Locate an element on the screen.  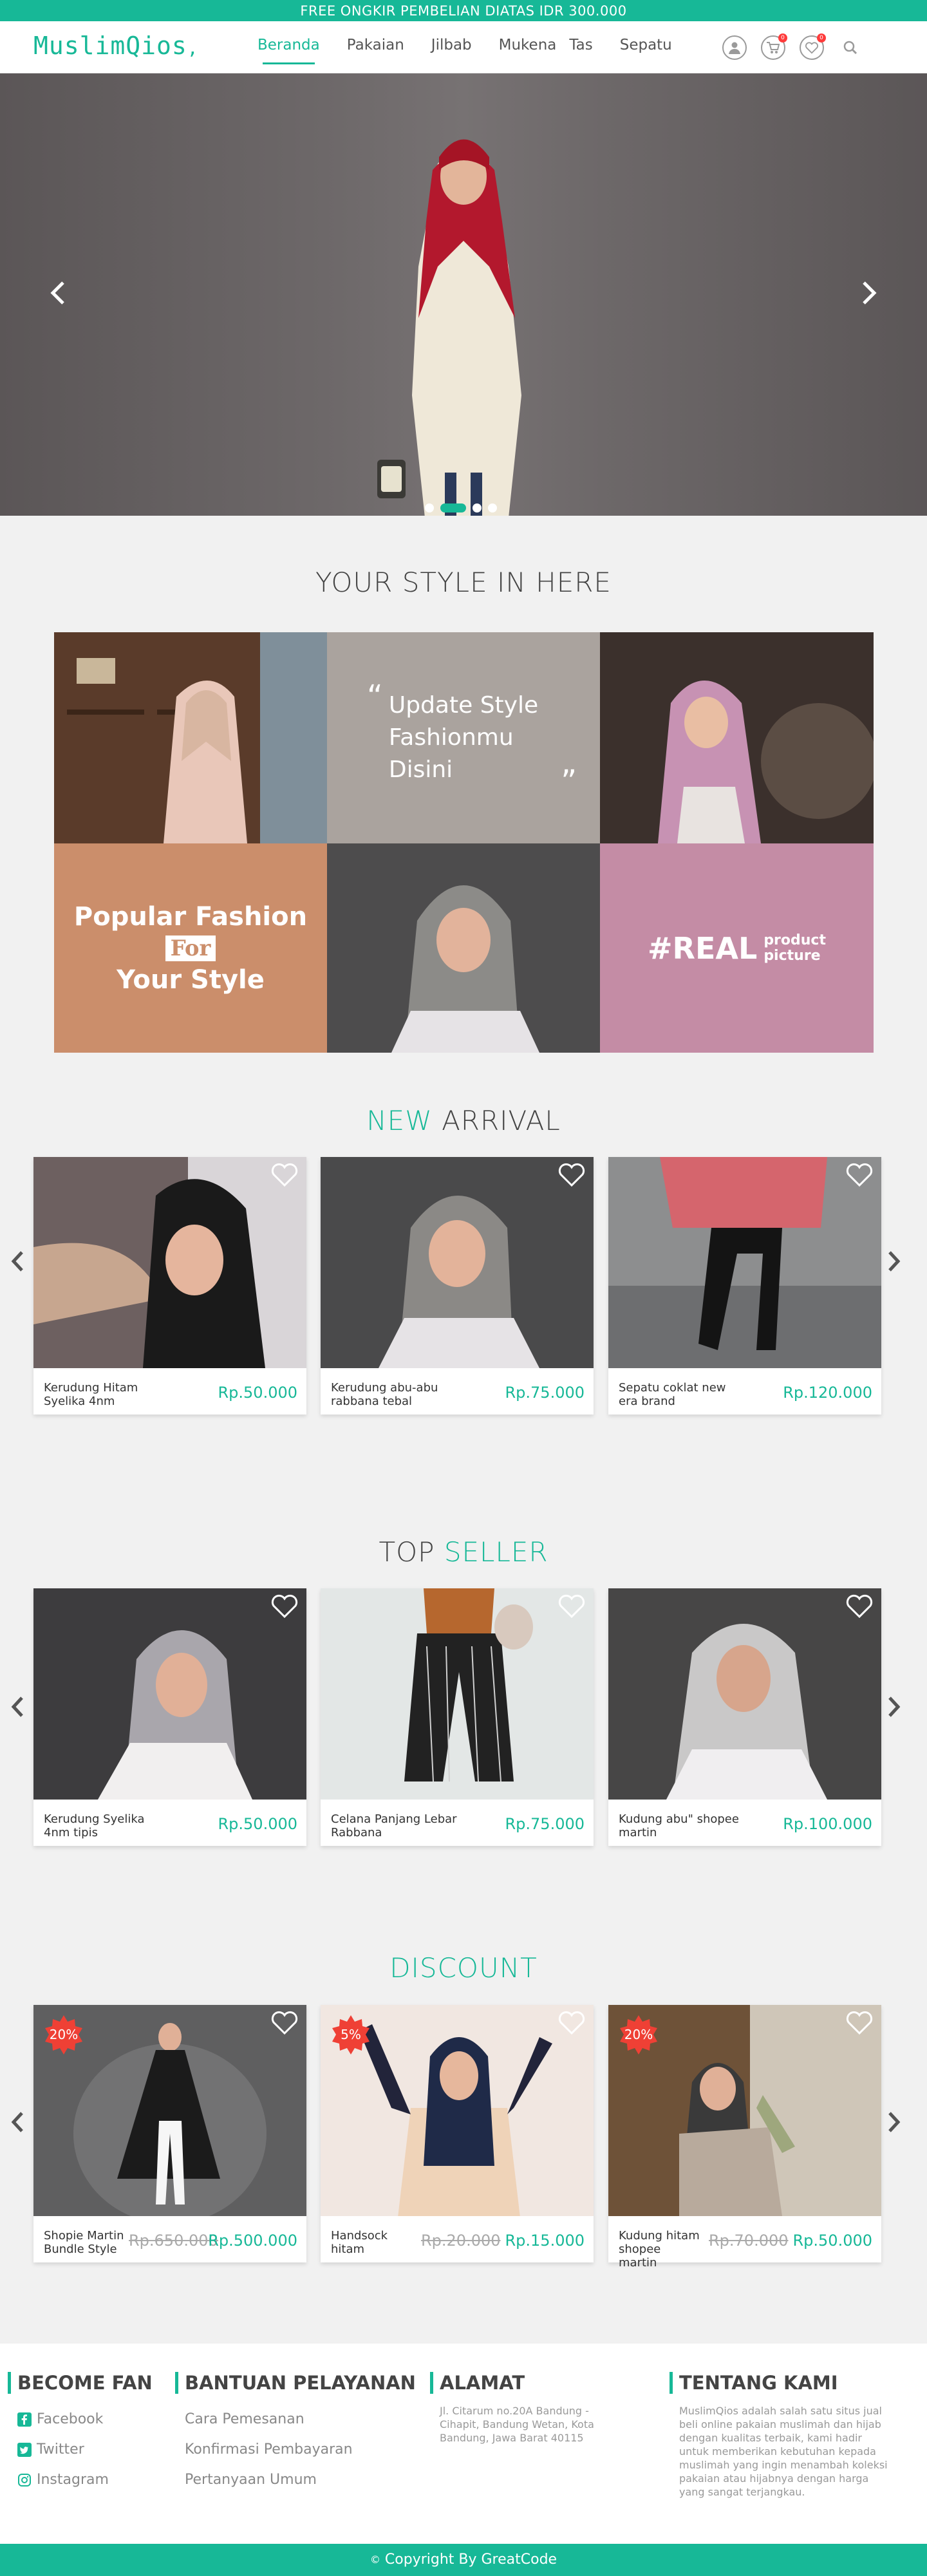
product-card: Sepatu coklat new era brand Rp.120.000 is located at coordinates (744, 1286).